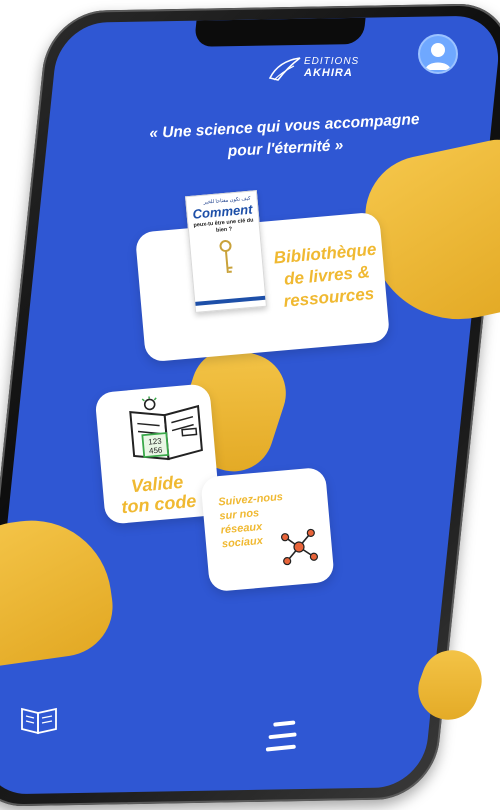  What do you see at coordinates (299, 547) in the screenshot?
I see `share-network-icon` at bounding box center [299, 547].